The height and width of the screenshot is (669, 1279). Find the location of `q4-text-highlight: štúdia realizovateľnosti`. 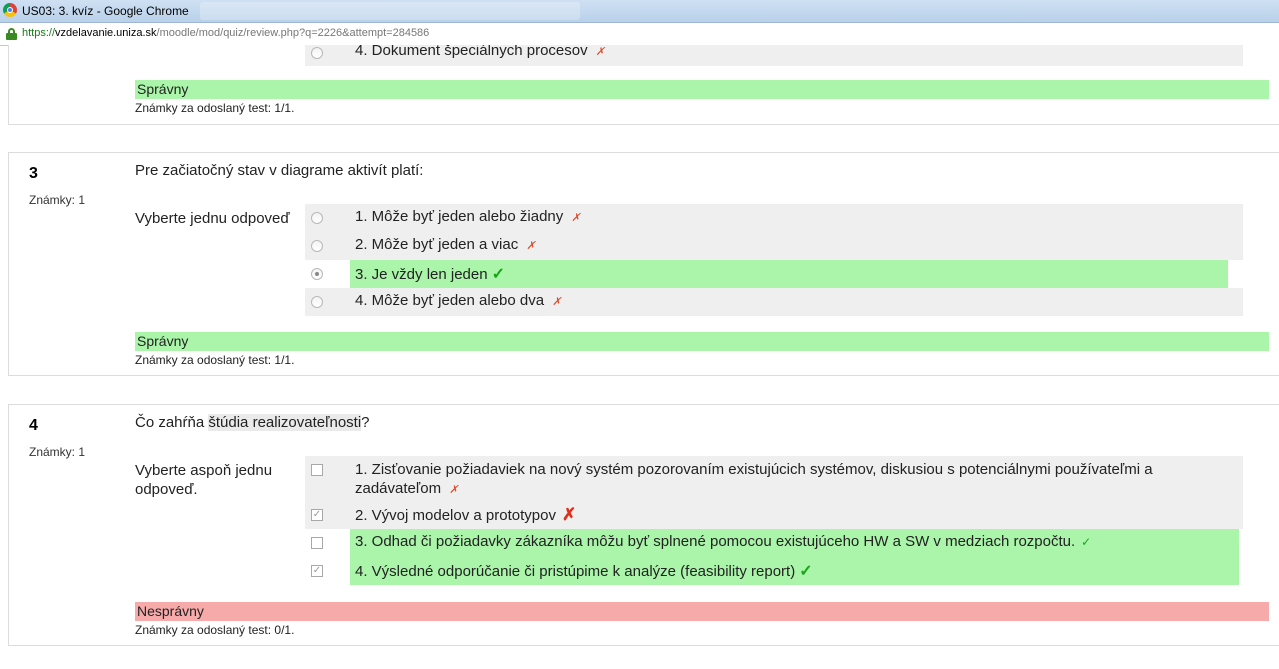

q4-text-highlight: štúdia realizovateľnosti is located at coordinates (285, 422).